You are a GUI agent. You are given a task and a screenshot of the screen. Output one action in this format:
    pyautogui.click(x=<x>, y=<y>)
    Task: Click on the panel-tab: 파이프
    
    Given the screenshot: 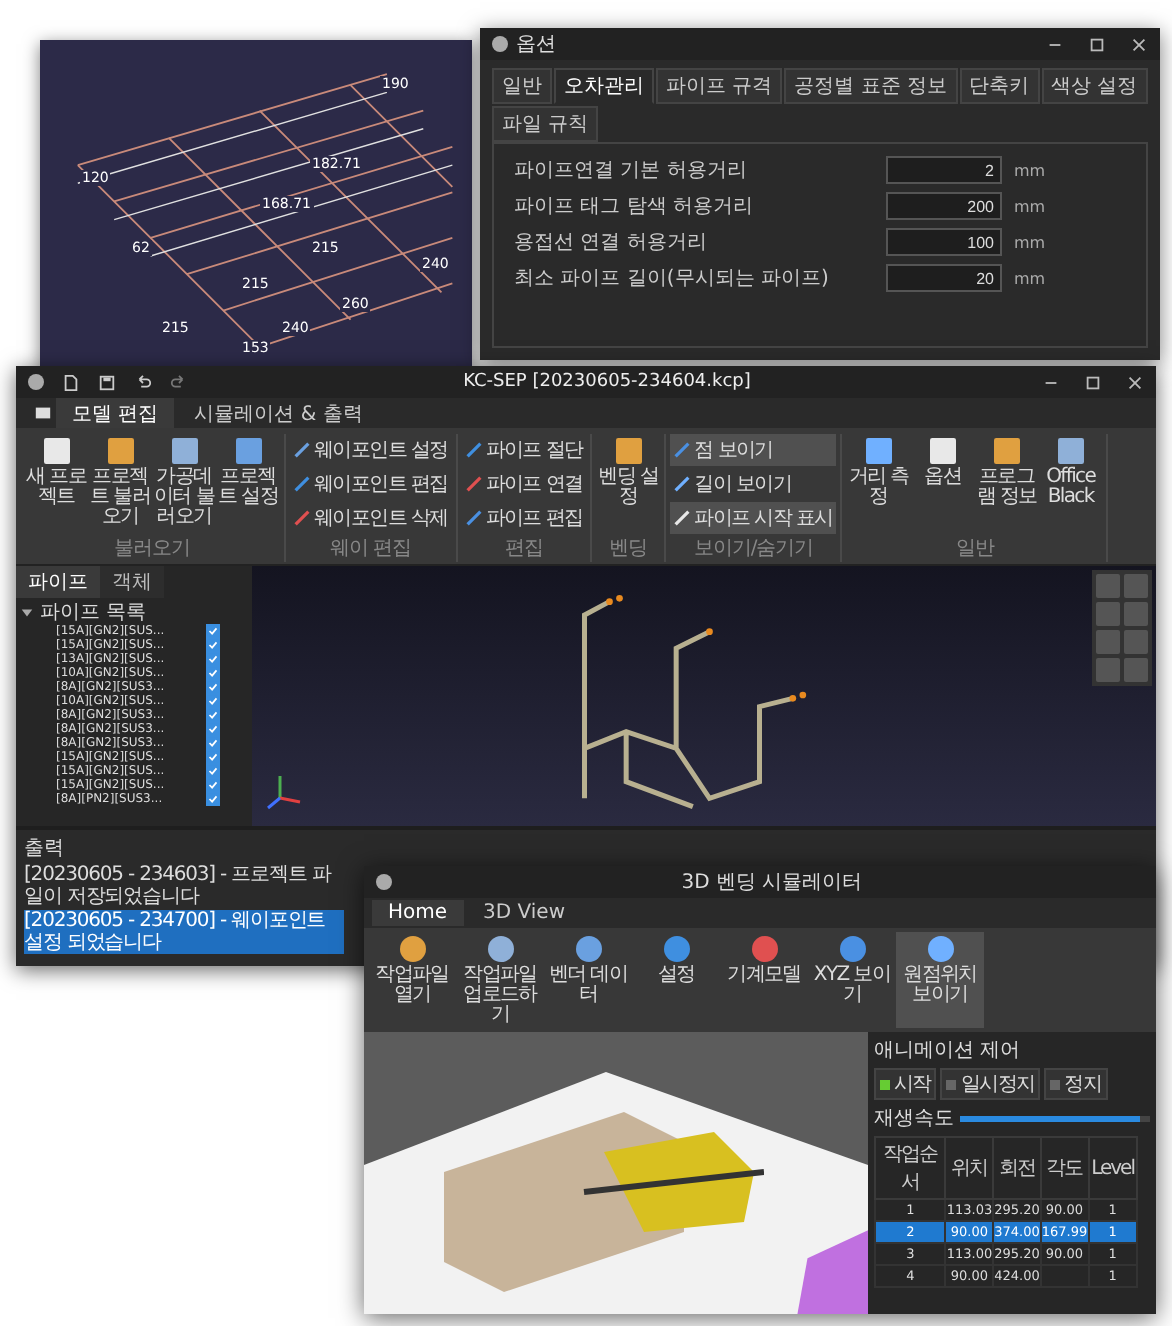 What is the action you would take?
    pyautogui.click(x=58, y=582)
    